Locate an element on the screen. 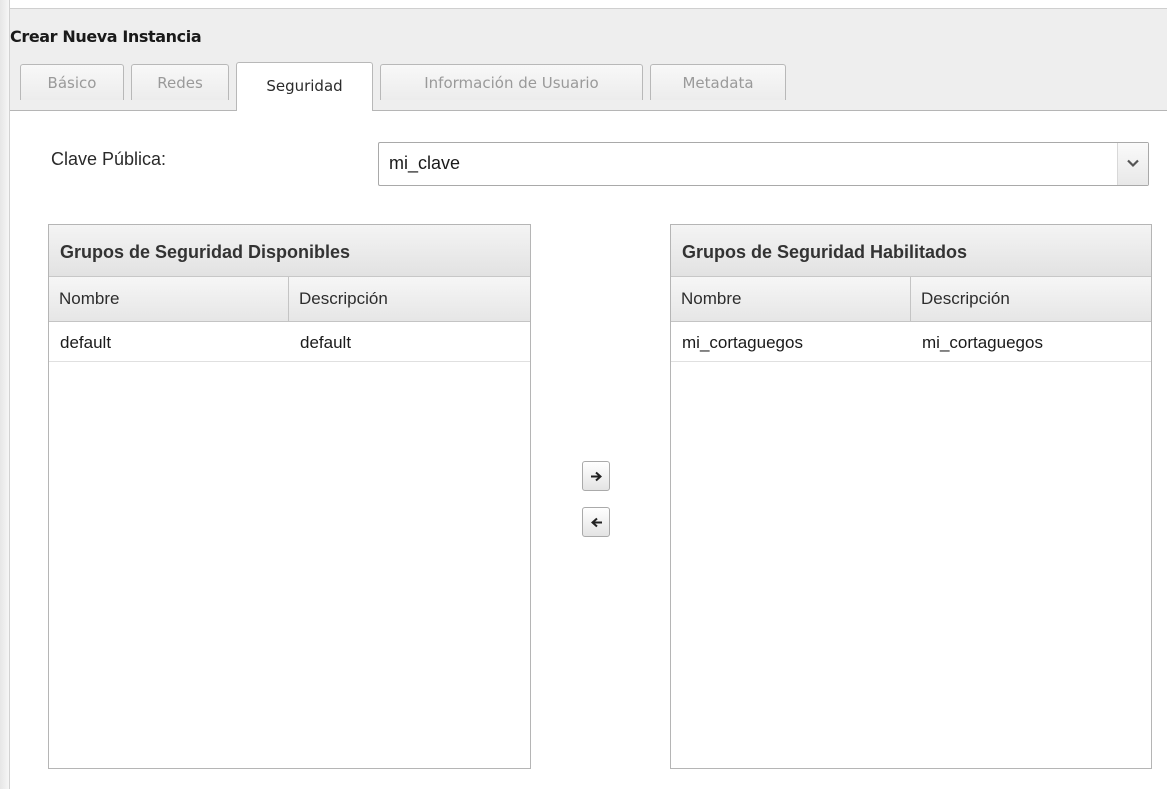 The image size is (1167, 789). available-column-name: Nombre is located at coordinates (169, 299).